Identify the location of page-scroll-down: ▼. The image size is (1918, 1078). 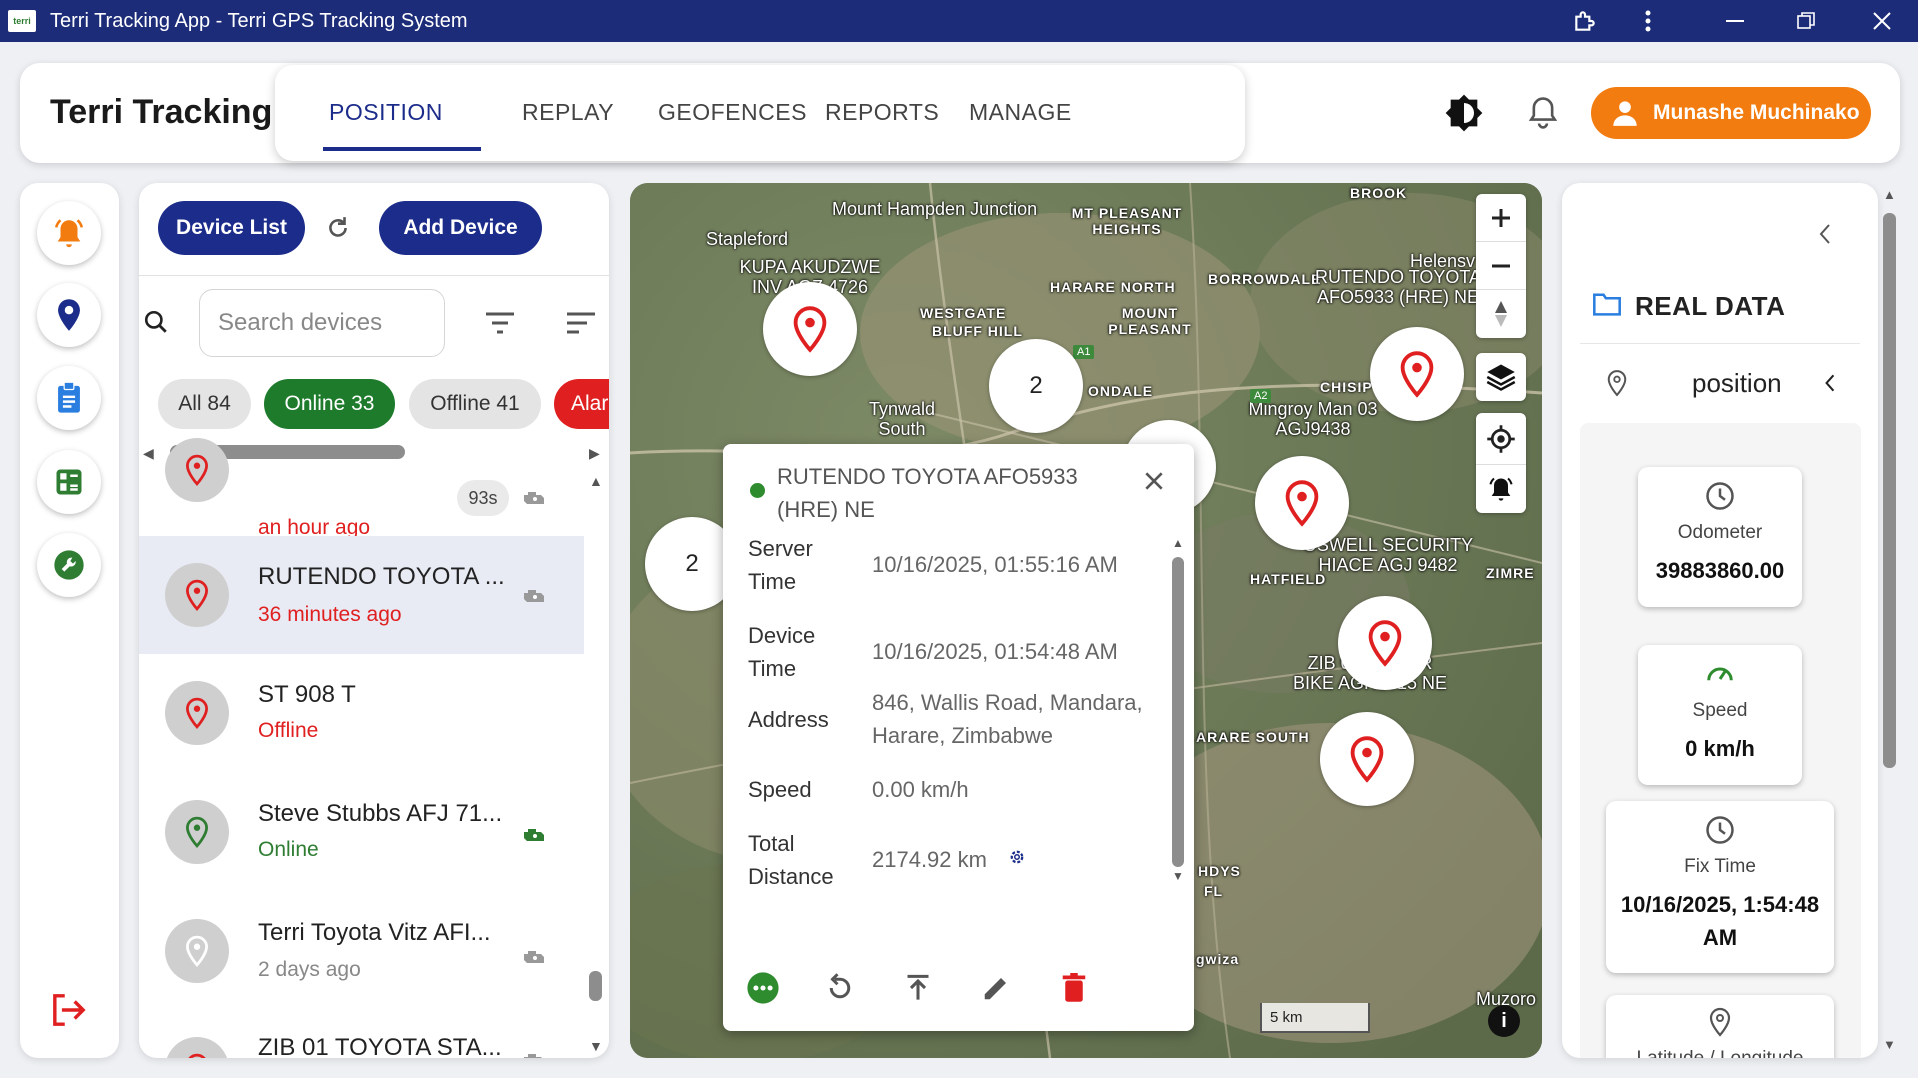
(1889, 1044).